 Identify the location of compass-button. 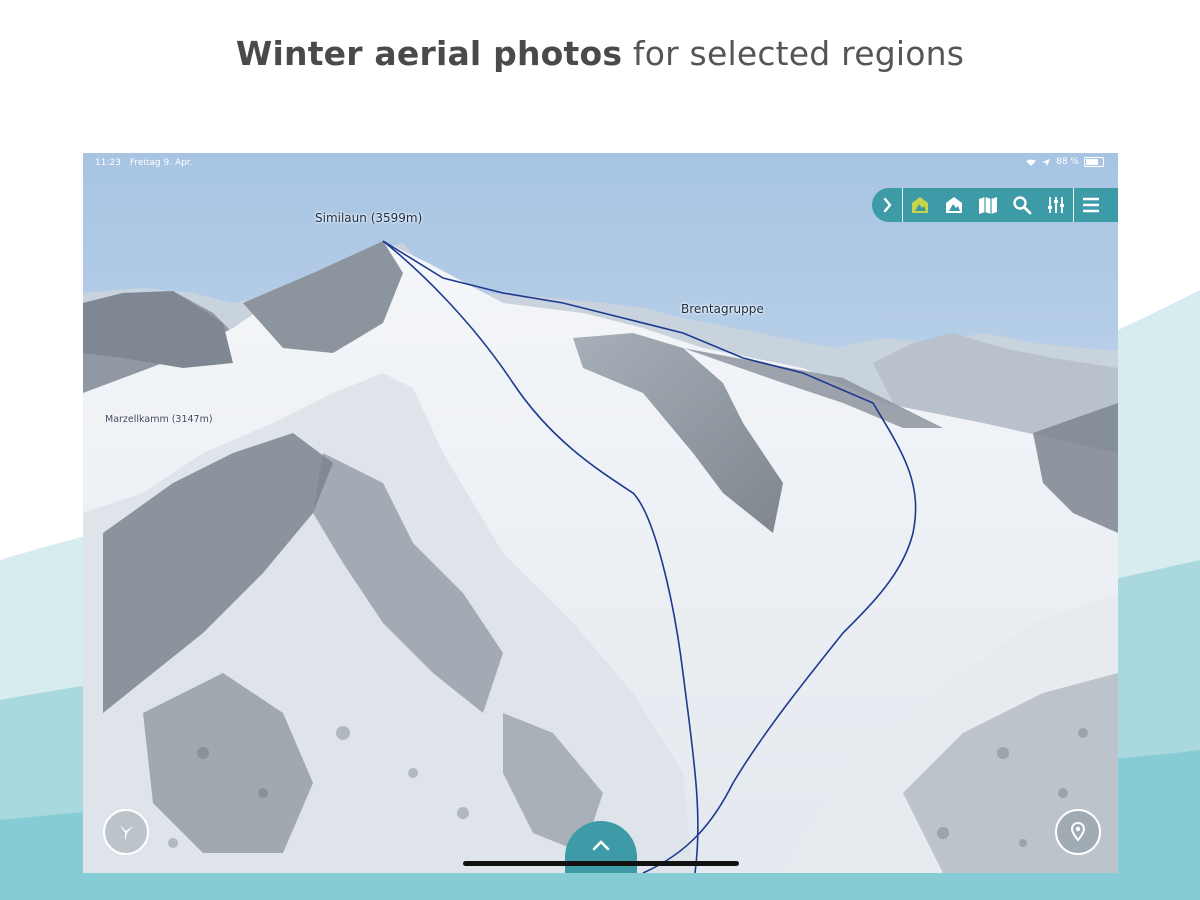
(126, 832).